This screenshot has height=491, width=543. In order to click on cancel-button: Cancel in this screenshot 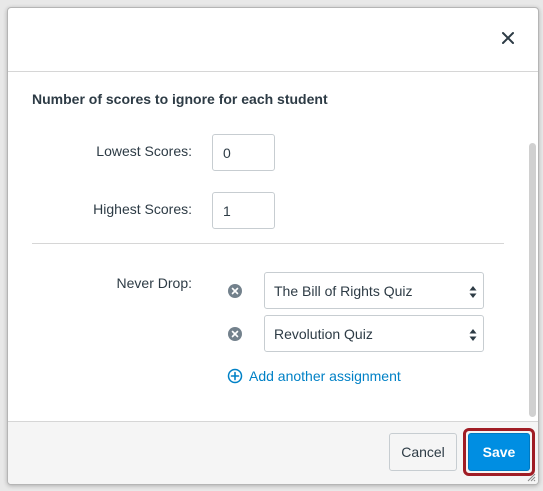, I will do `click(423, 452)`.